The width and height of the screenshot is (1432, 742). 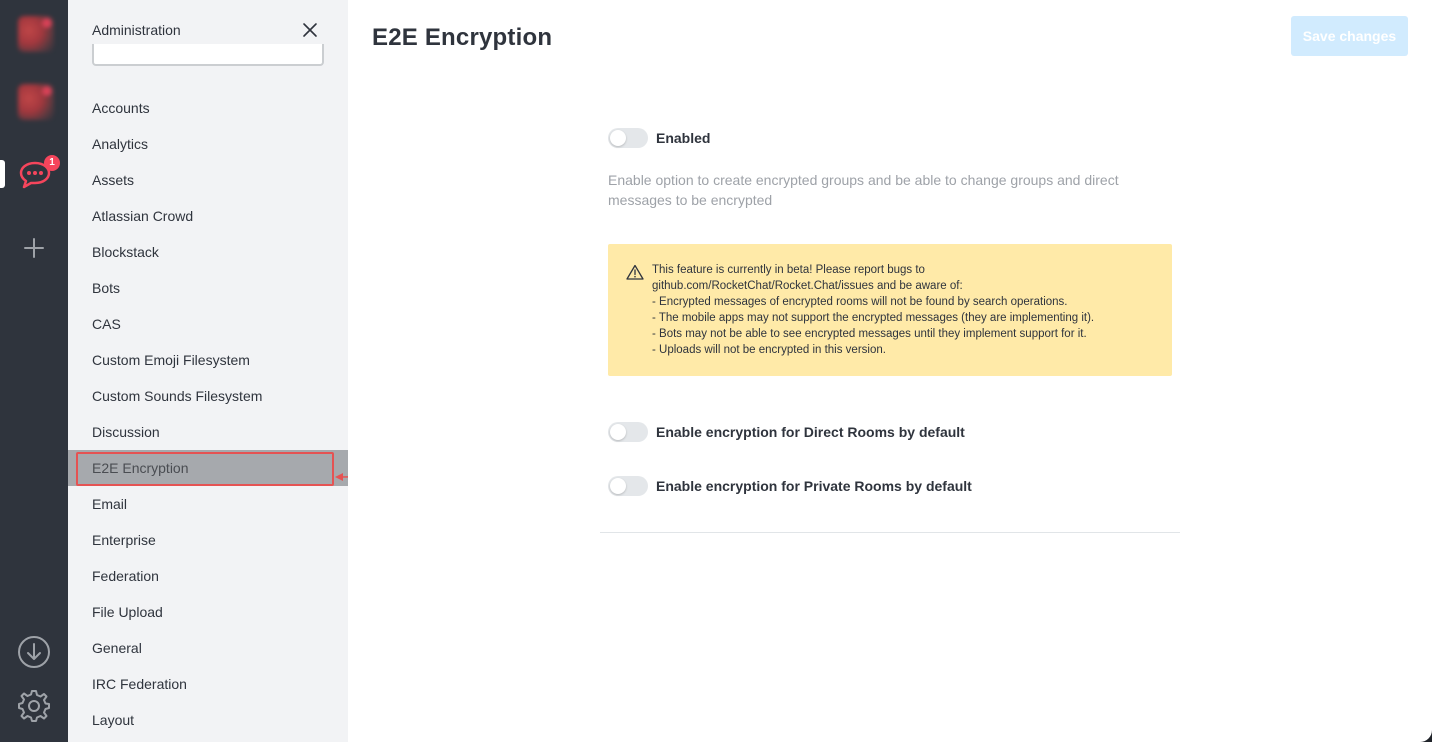 I want to click on sidebar-item-custom-emoji-filesystem: Custom Emoji Filesystem, so click(x=208, y=360).